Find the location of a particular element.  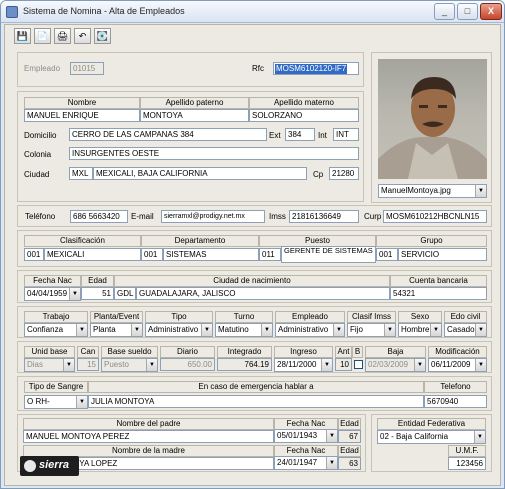

nombre-header: Nombre is located at coordinates (82, 103).